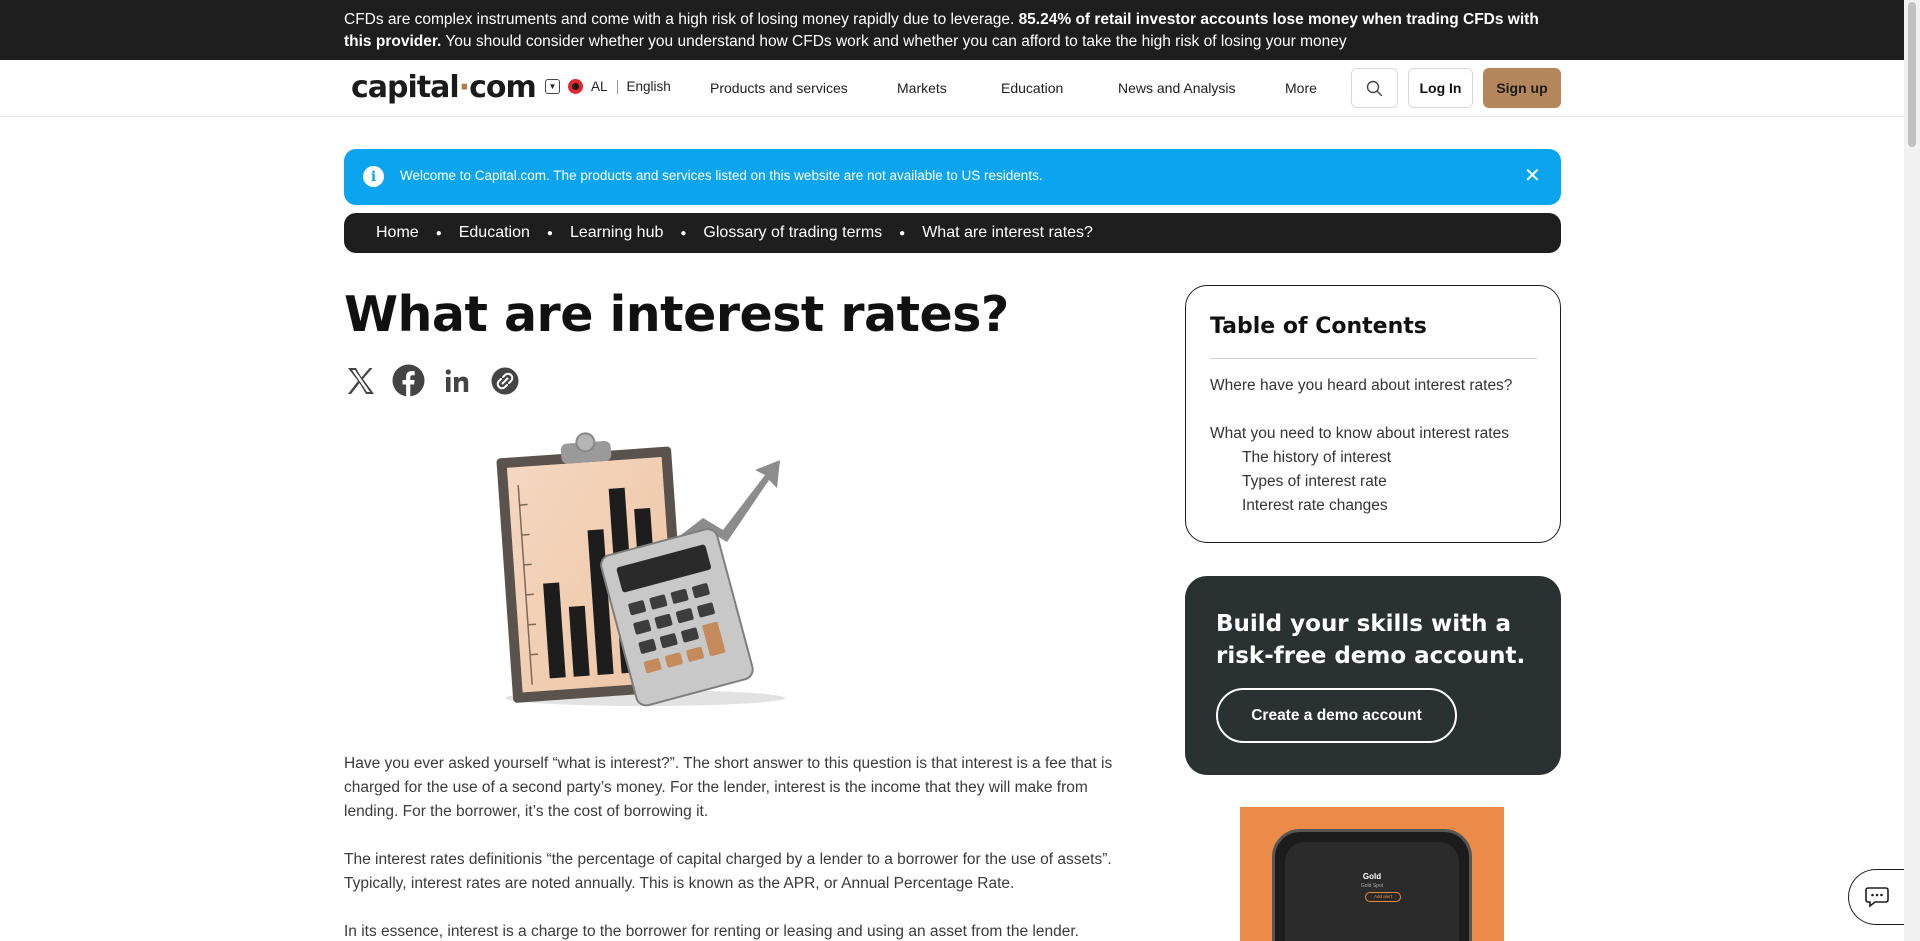 Image resolution: width=1920 pixels, height=941 pixels. I want to click on region-code: AL, so click(599, 86).